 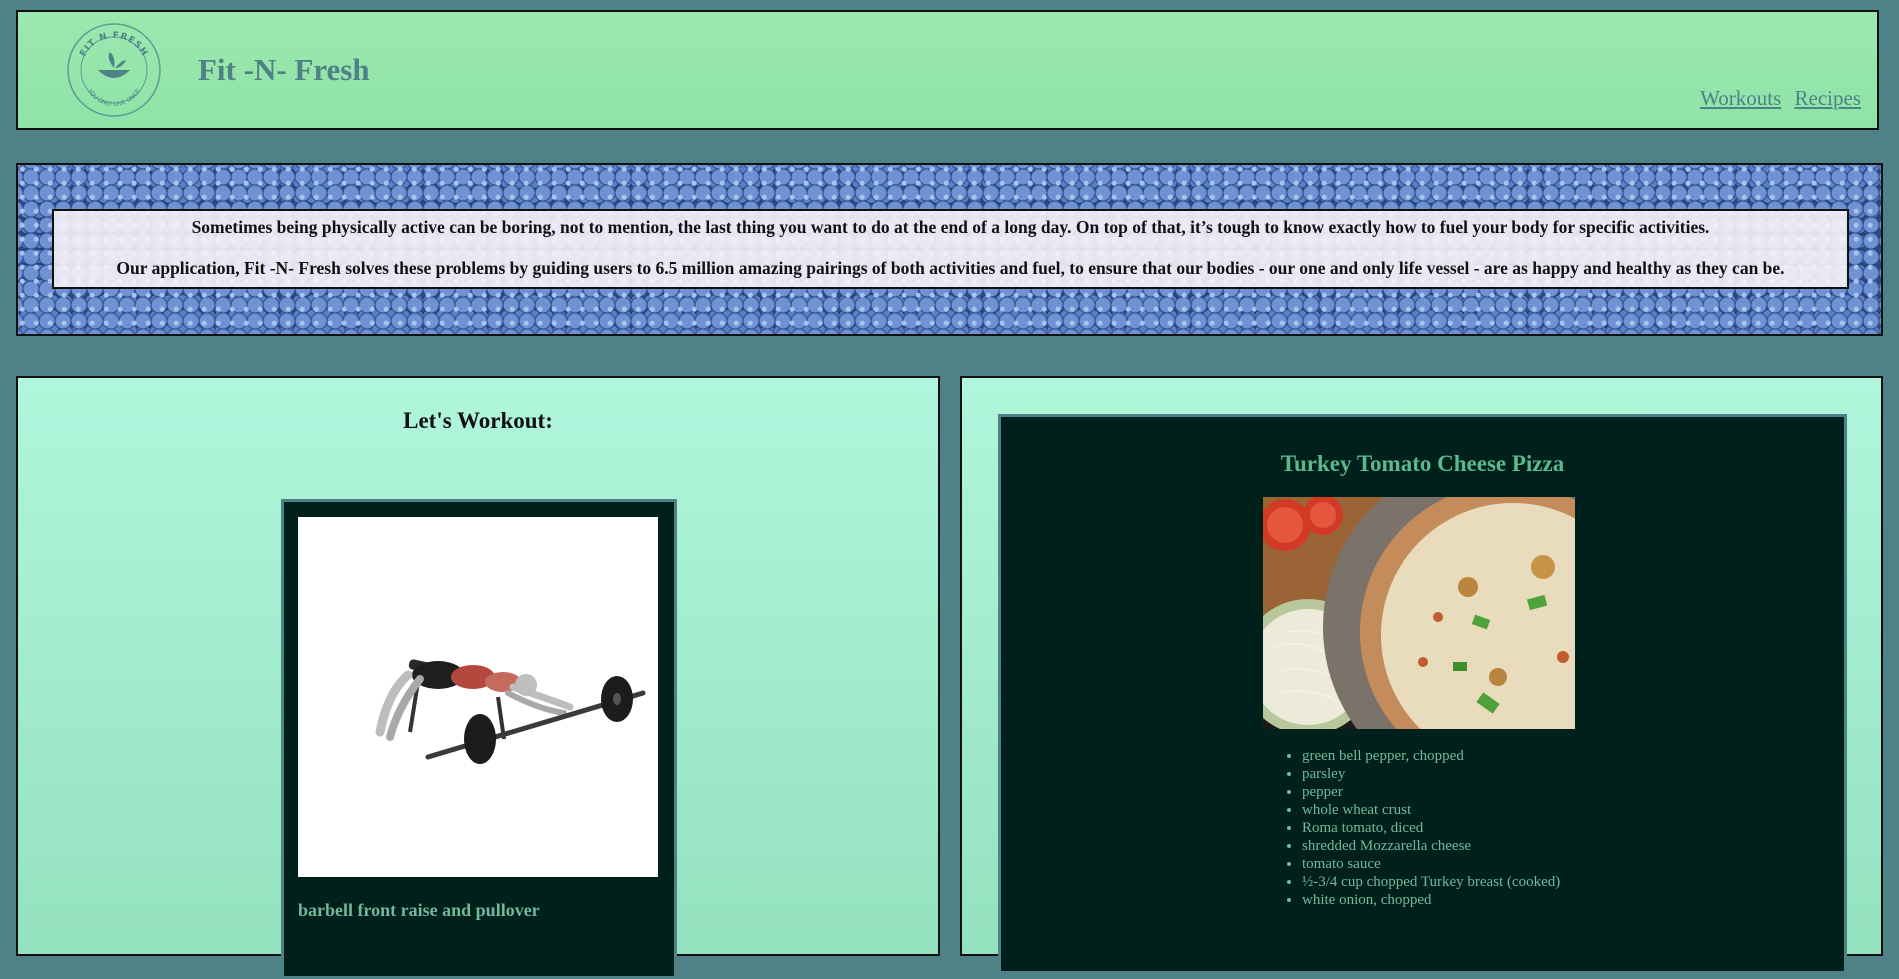 I want to click on list-item: parsley, so click(x=1431, y=774).